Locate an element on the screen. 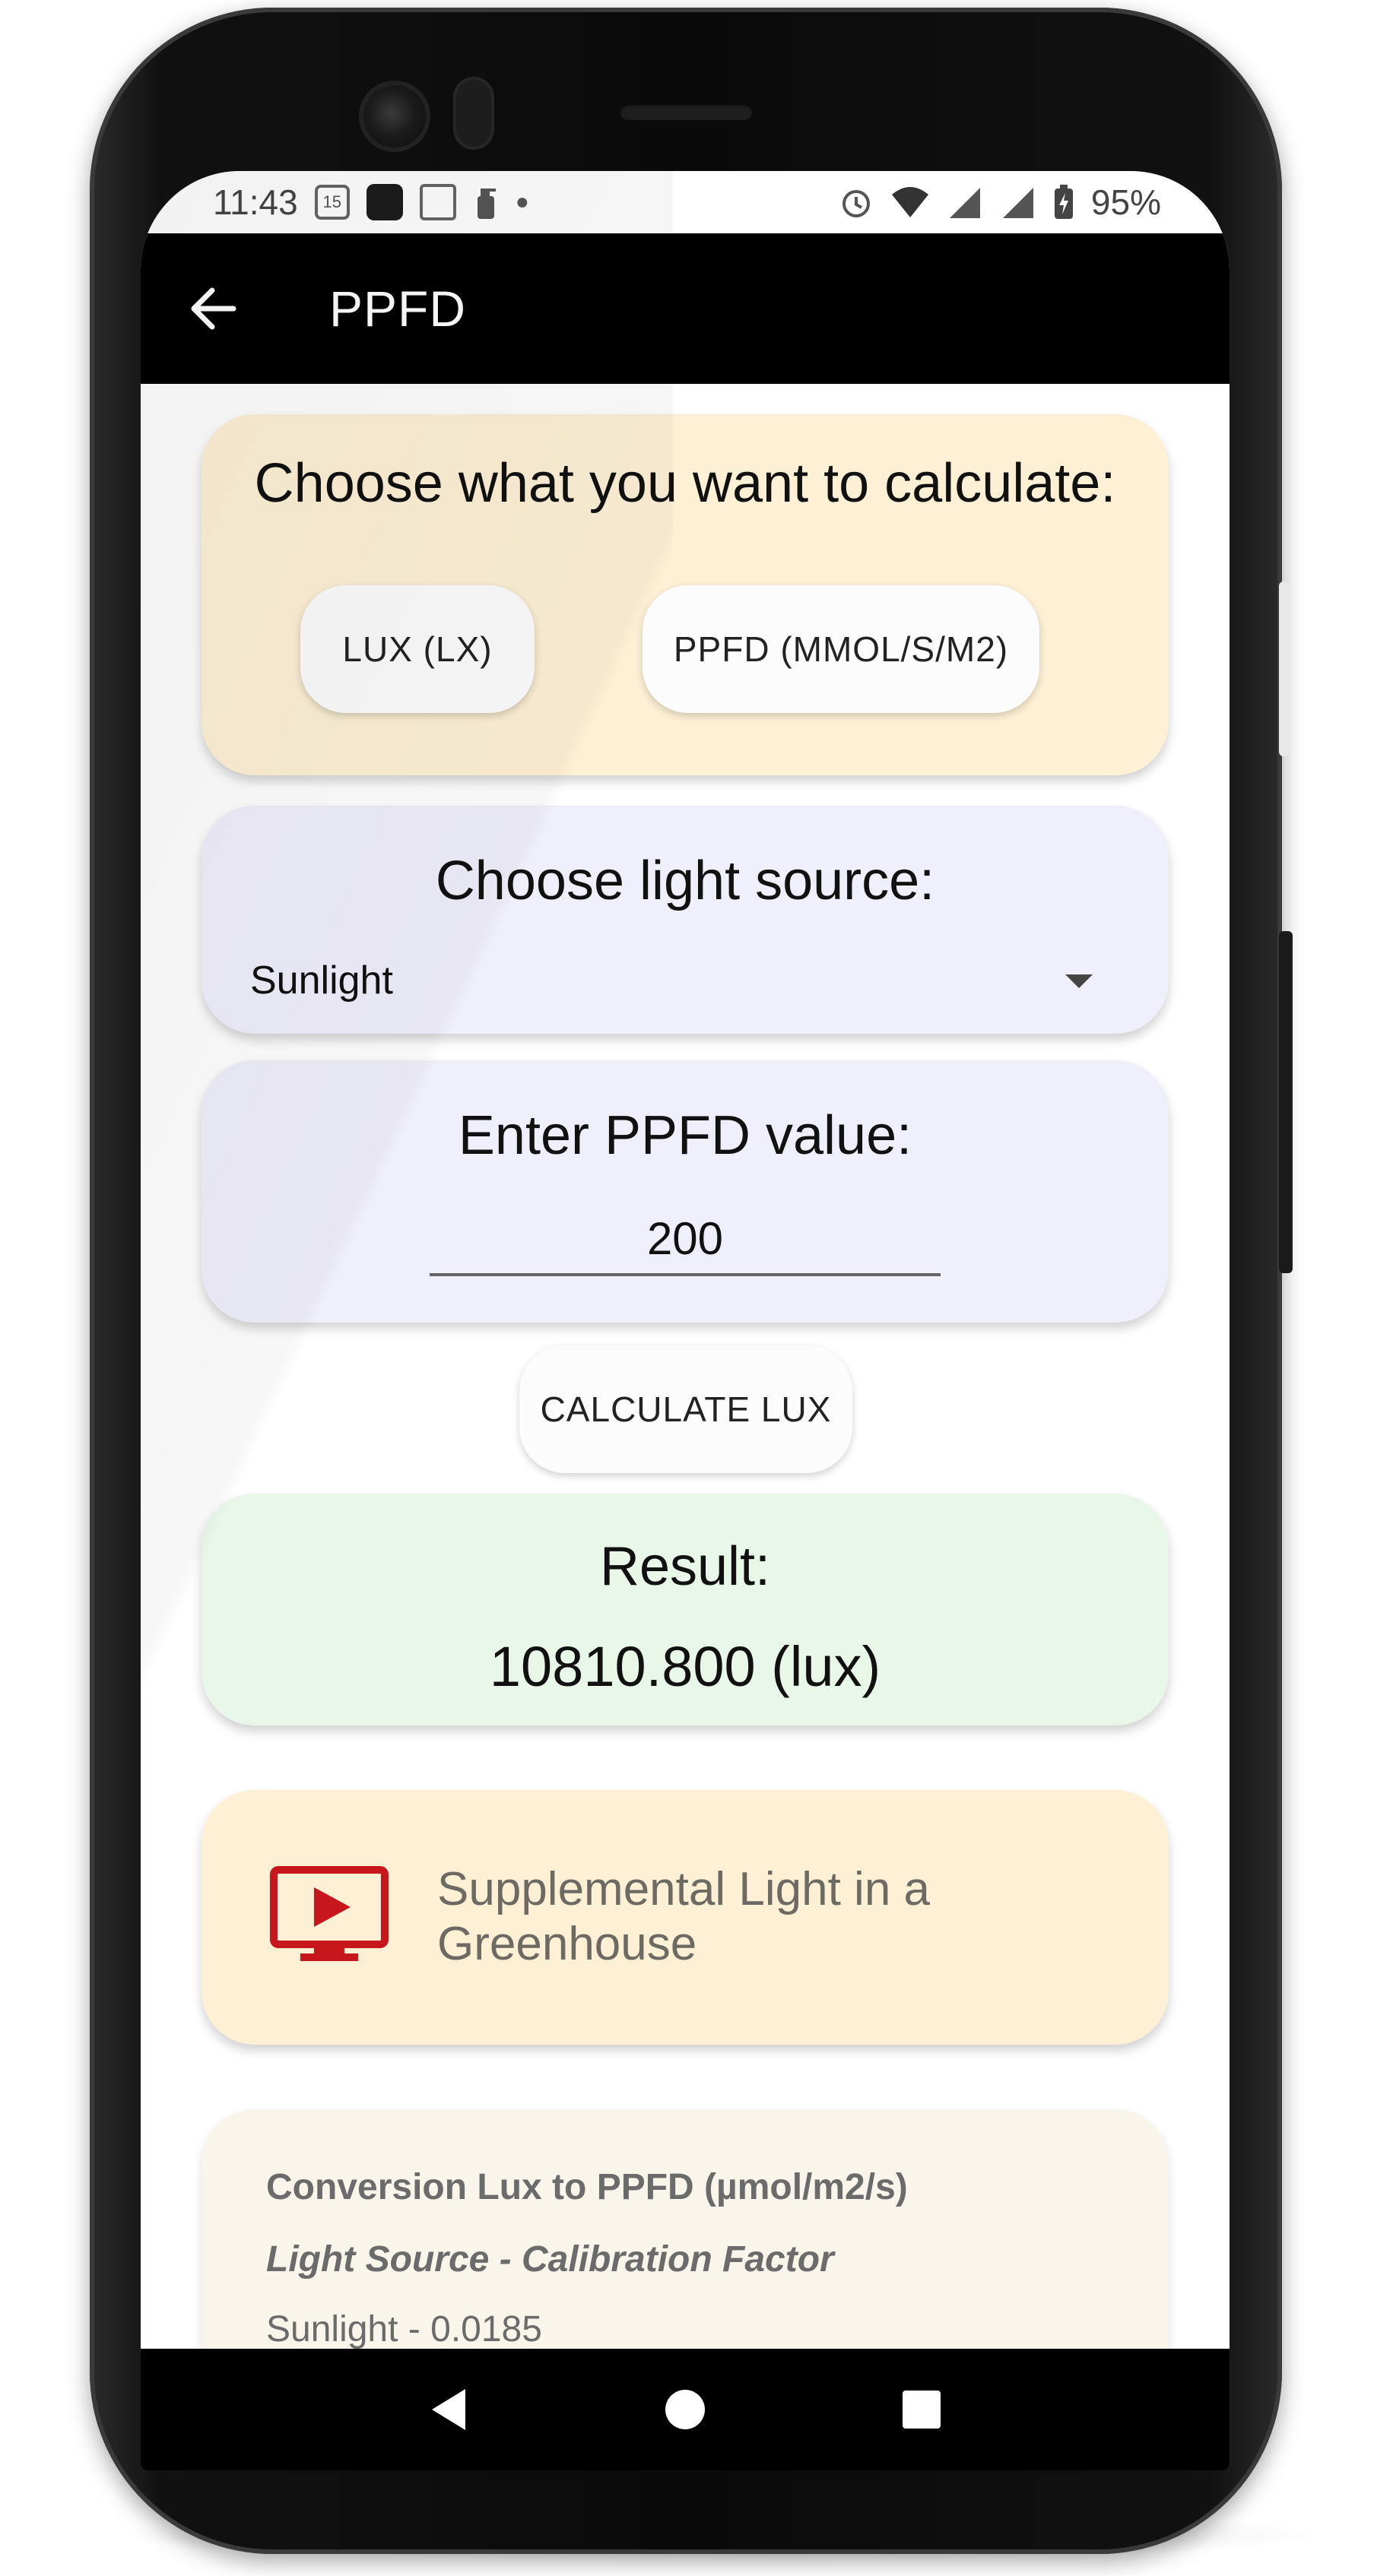 This screenshot has width=1393, height=2576. light-source-dropdown: Sunlight is located at coordinates (321, 980).